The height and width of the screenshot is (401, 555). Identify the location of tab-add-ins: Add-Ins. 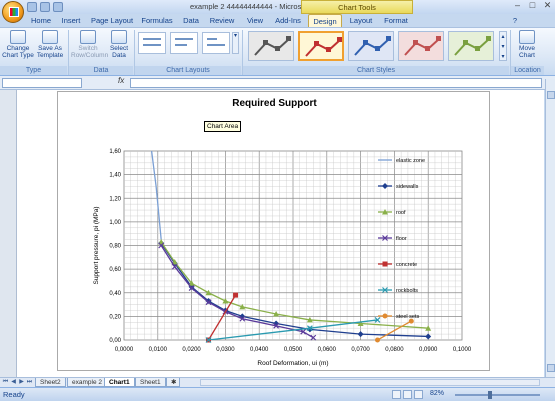
(288, 20).